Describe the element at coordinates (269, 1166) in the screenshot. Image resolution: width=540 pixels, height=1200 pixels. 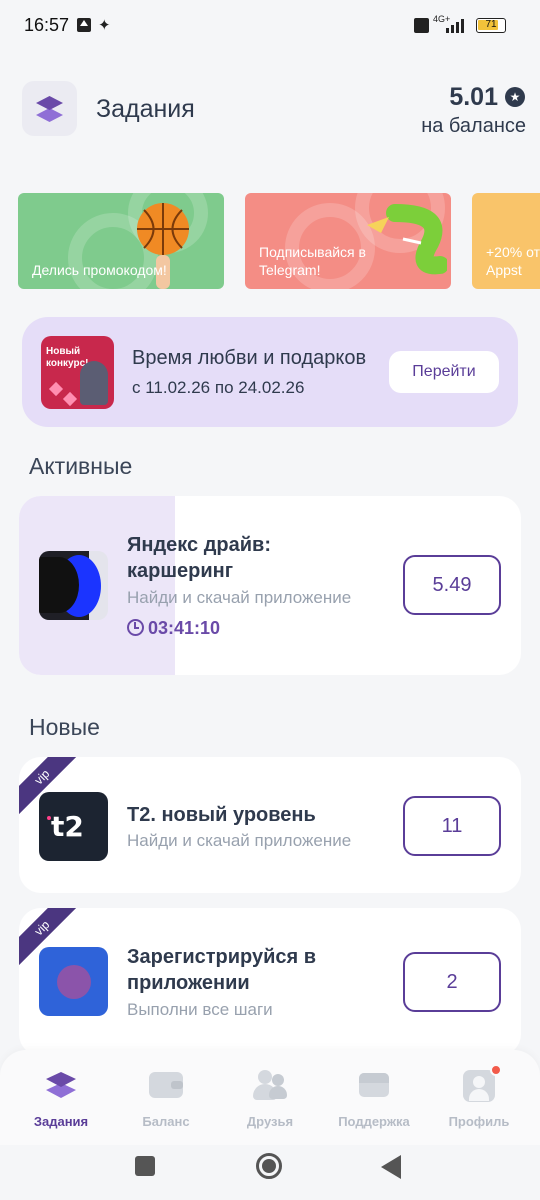
I see `home-icon` at that location.